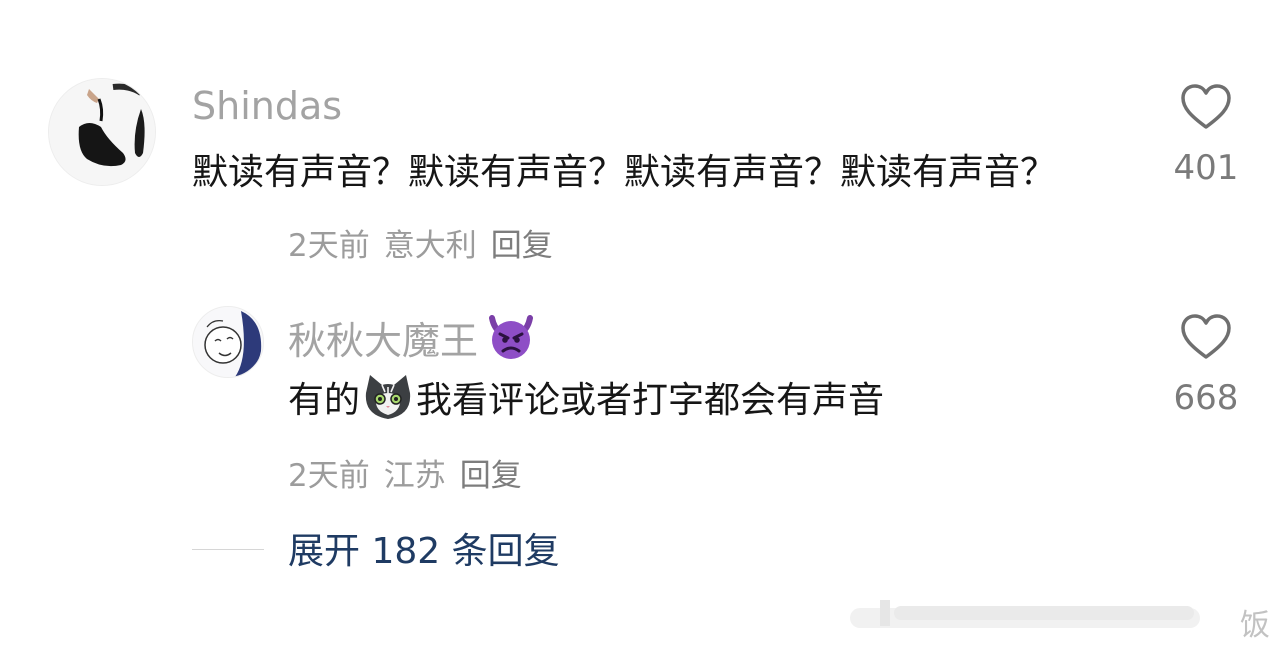 This screenshot has width=1284, height=652. Describe the element at coordinates (650, 400) in the screenshot. I see `comment-text-end: 我看评论或者打字都会有声音` at that location.